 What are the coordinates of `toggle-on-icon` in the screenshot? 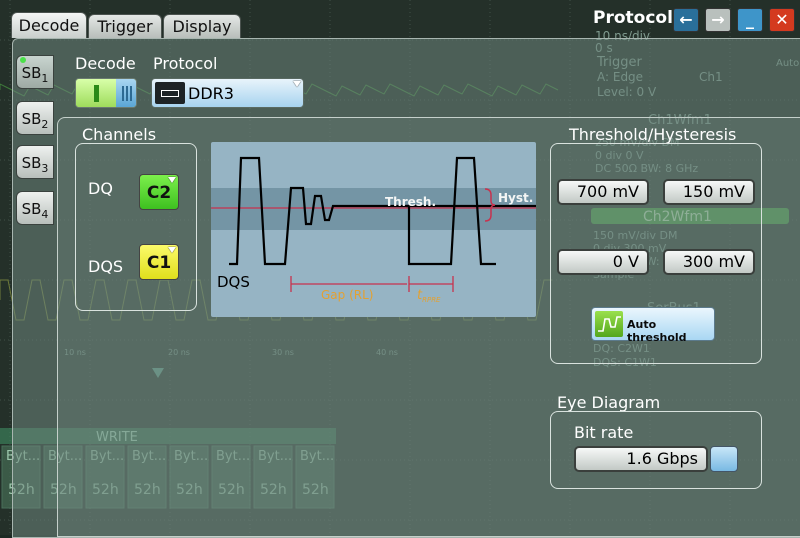 It's located at (96, 93).